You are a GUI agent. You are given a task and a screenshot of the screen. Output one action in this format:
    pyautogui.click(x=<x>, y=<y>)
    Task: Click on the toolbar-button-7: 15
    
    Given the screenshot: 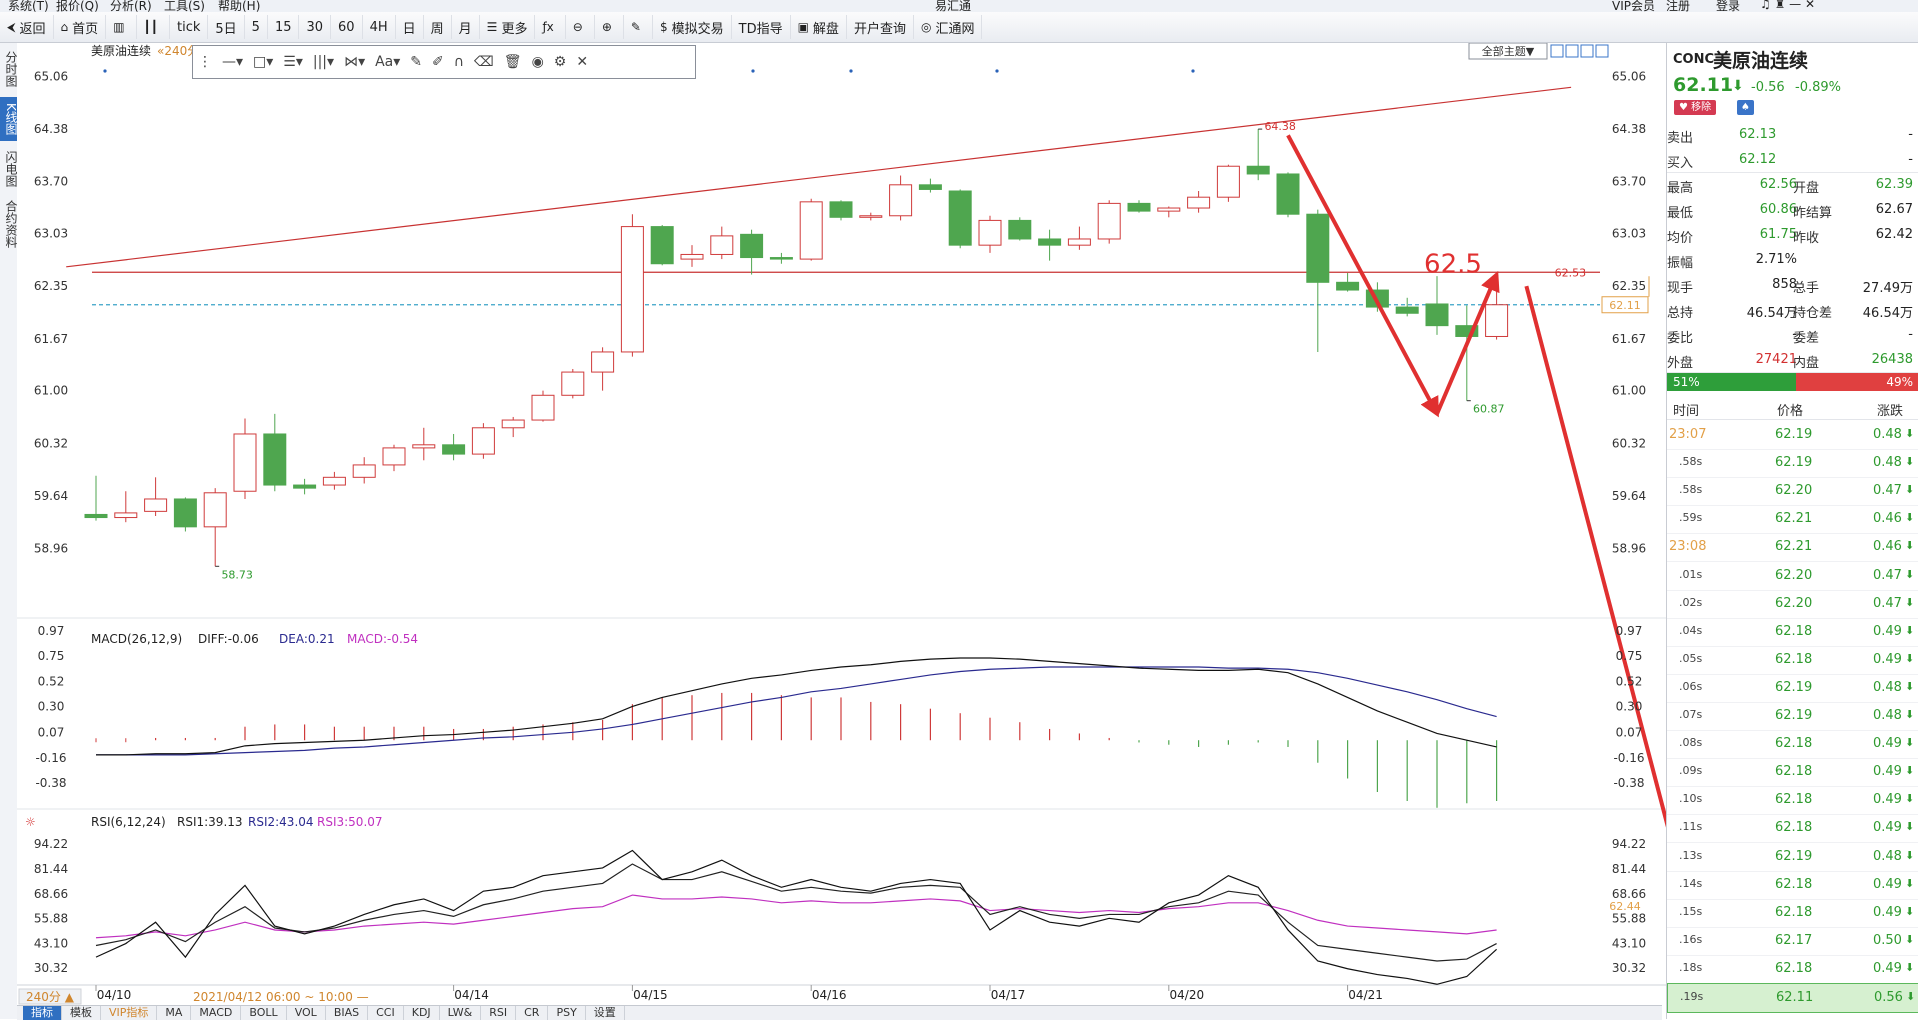 What is the action you would take?
    pyautogui.click(x=284, y=27)
    